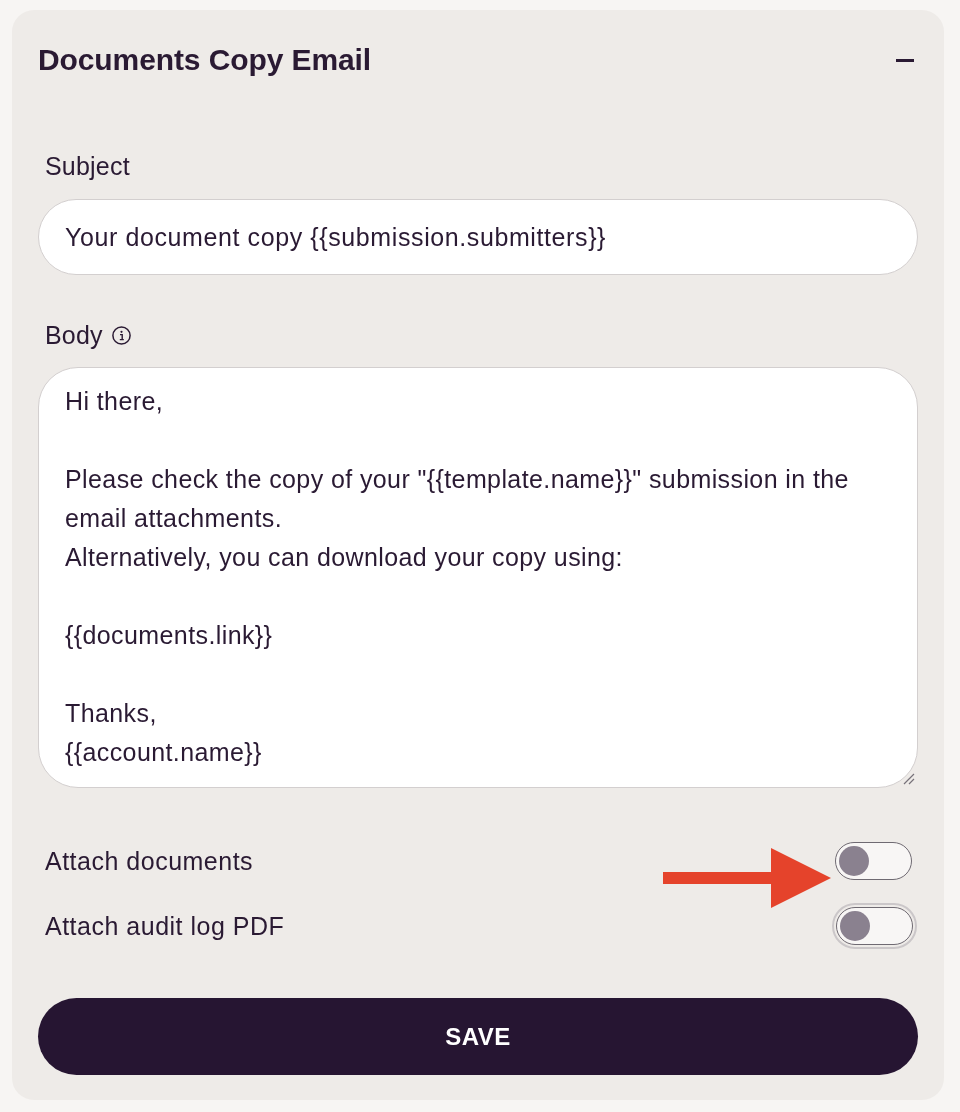  I want to click on body-label: Body, so click(74, 335).